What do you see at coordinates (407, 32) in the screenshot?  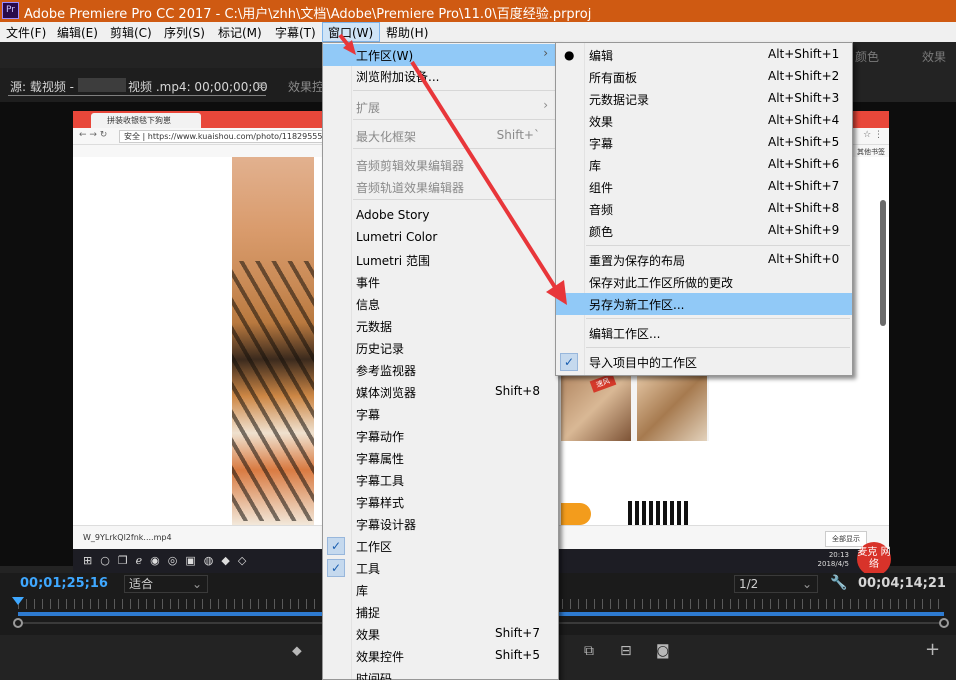 I see `menu-help: 帮助(H)` at bounding box center [407, 32].